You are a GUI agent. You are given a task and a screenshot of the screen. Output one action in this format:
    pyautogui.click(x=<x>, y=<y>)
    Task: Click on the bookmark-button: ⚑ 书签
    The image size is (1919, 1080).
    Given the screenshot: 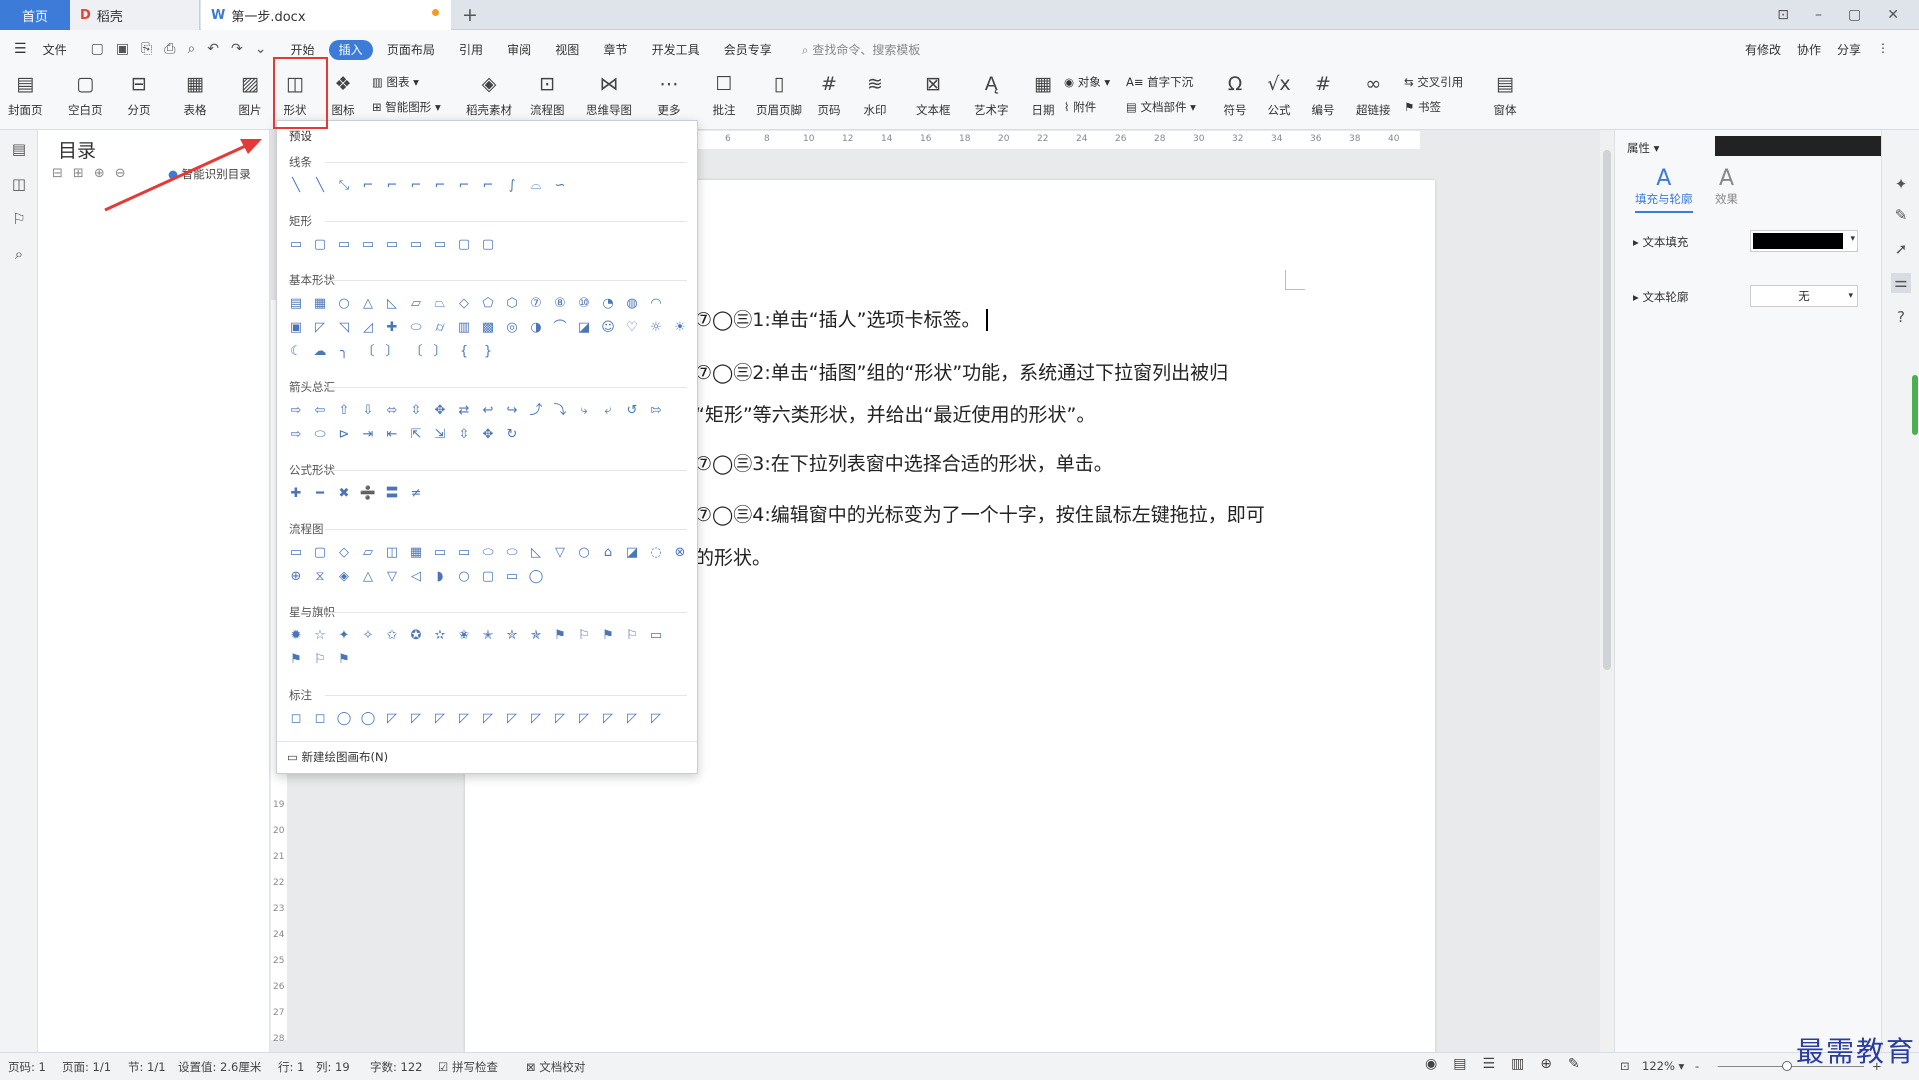 What is the action you would take?
    pyautogui.click(x=1422, y=107)
    